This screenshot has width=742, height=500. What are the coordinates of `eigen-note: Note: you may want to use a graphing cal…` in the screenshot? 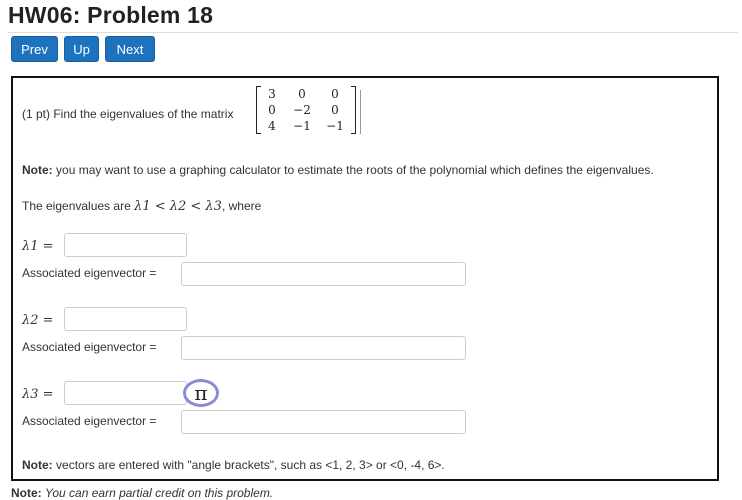 It's located at (338, 170).